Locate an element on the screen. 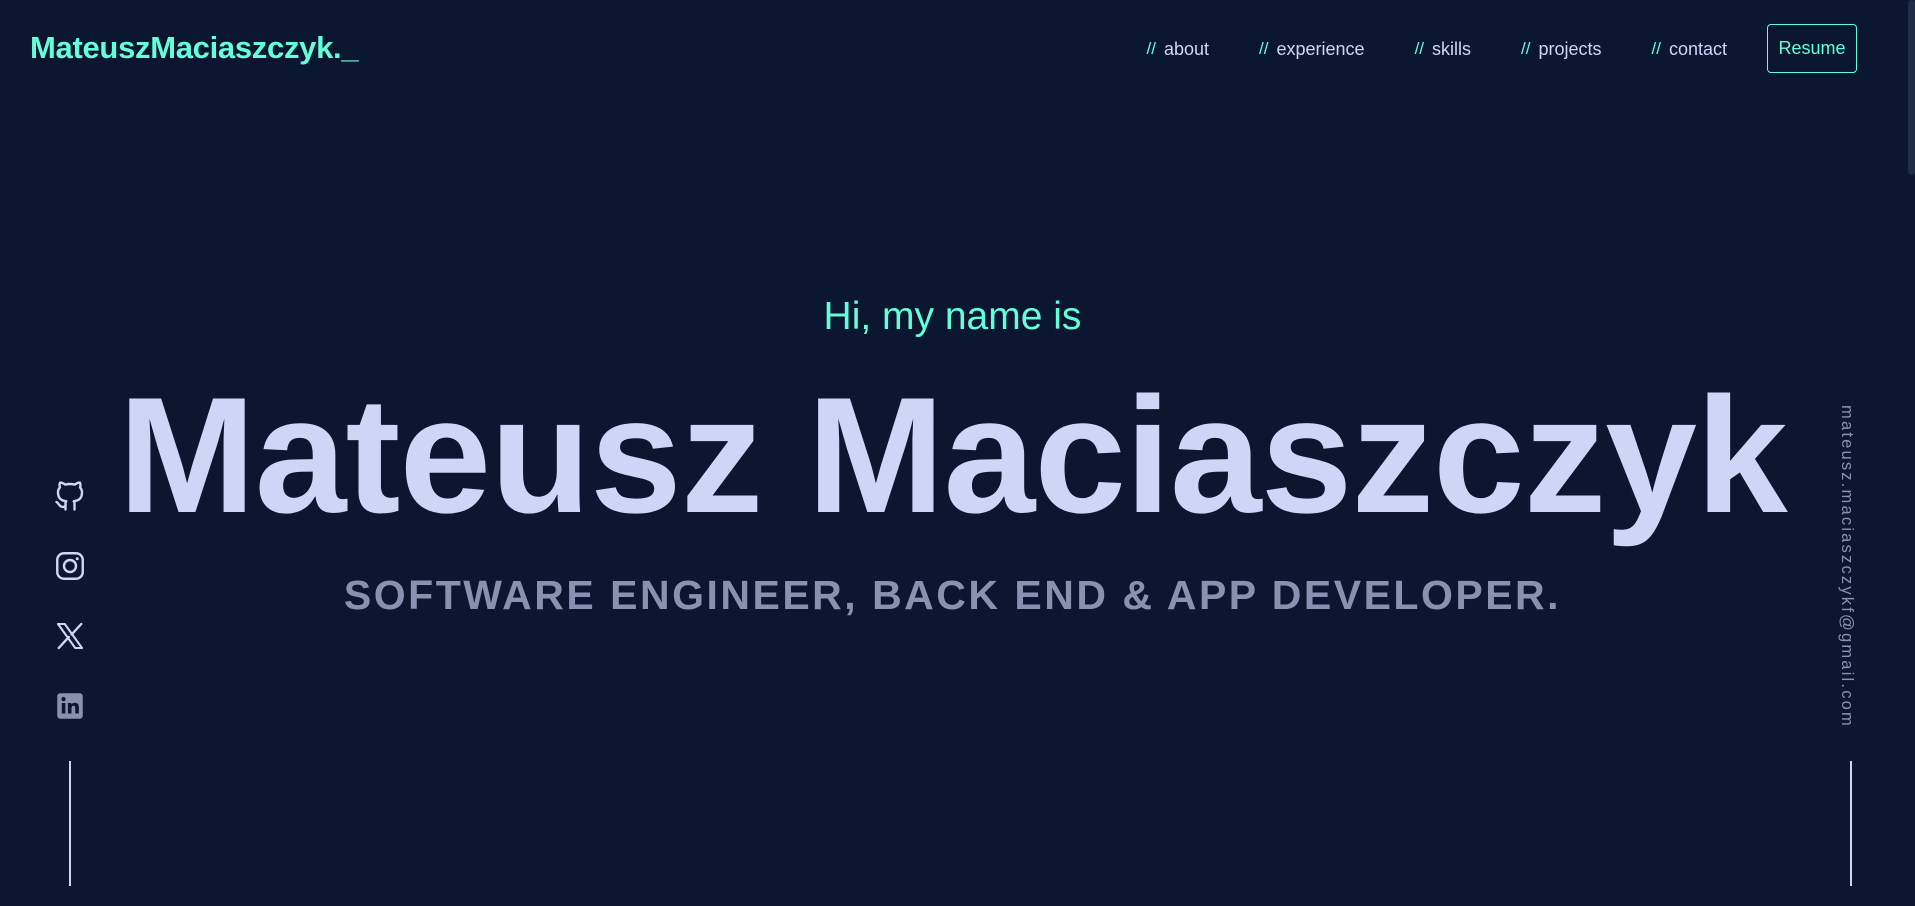 The image size is (1915, 906). hero-greeting: Hi, my name is is located at coordinates (952, 316).